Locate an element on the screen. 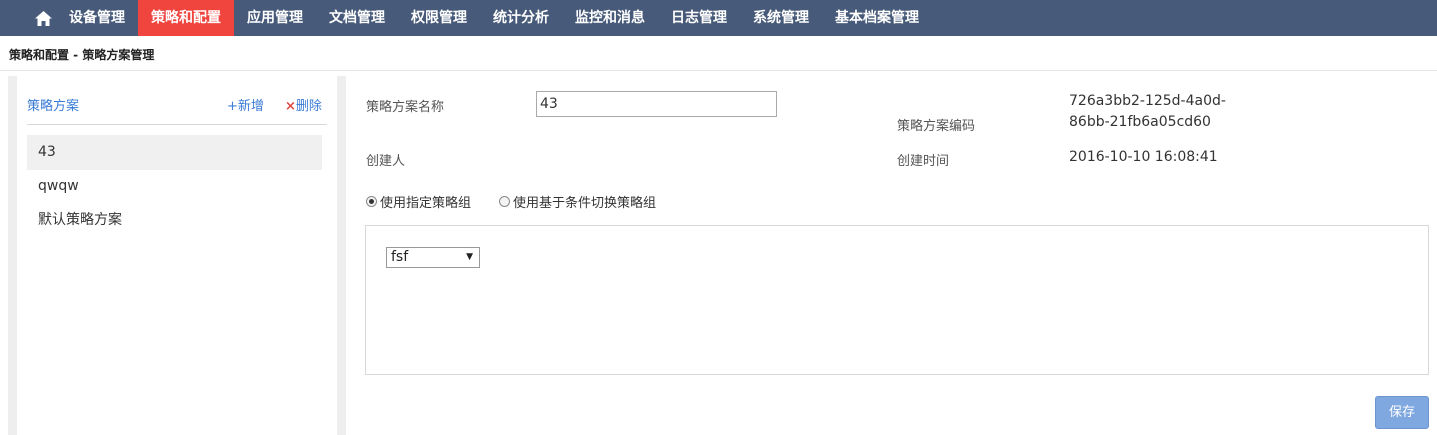 This screenshot has width=1437, height=435. save-button: 保存 is located at coordinates (1402, 412).